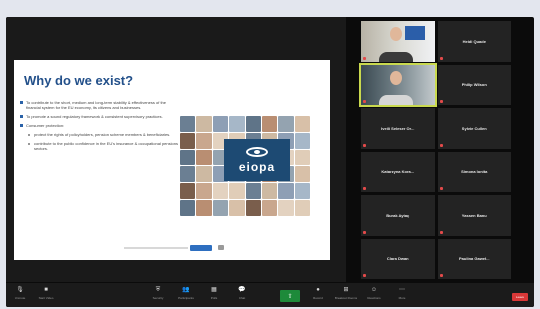 The image size is (540, 309). I want to click on reactions-button: ☺ Reactions, so click(374, 295).